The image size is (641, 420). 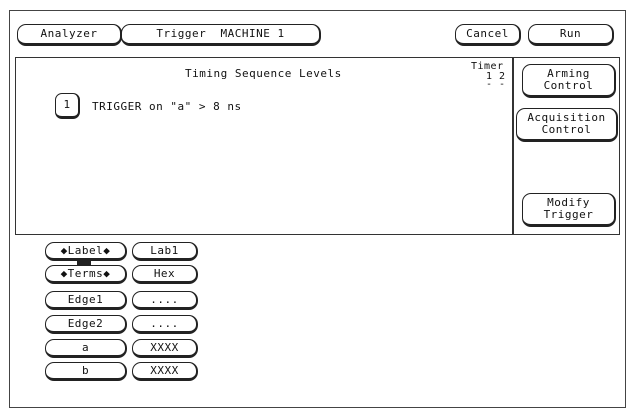 I want to click on arming-control-button: Arming Control, so click(x=569, y=81).